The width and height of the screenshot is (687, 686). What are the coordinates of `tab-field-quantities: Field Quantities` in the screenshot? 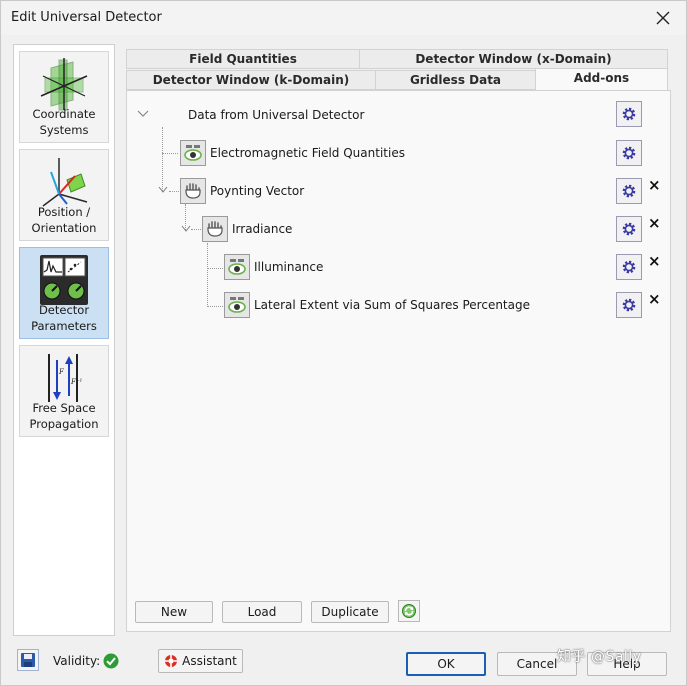 It's located at (243, 59).